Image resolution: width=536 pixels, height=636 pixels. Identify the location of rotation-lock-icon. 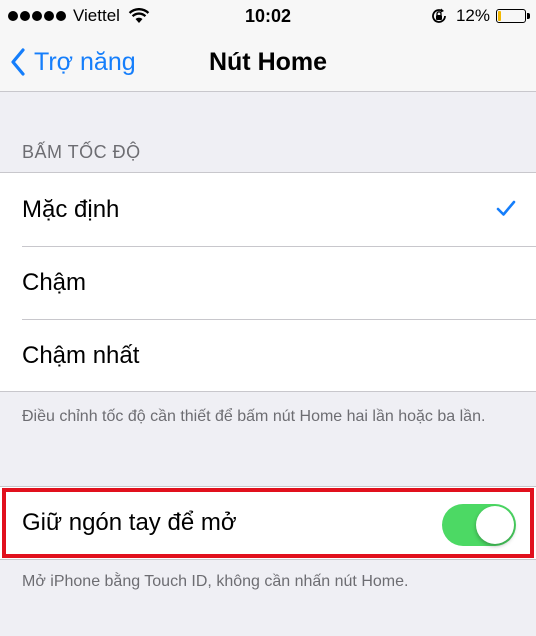
(439, 15).